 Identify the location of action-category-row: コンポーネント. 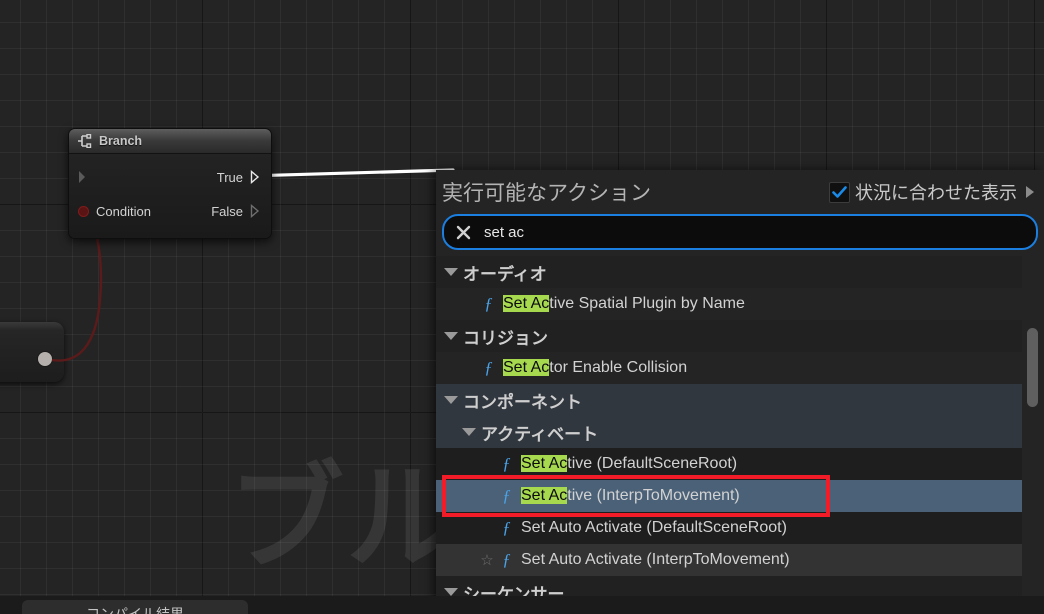
(740, 400).